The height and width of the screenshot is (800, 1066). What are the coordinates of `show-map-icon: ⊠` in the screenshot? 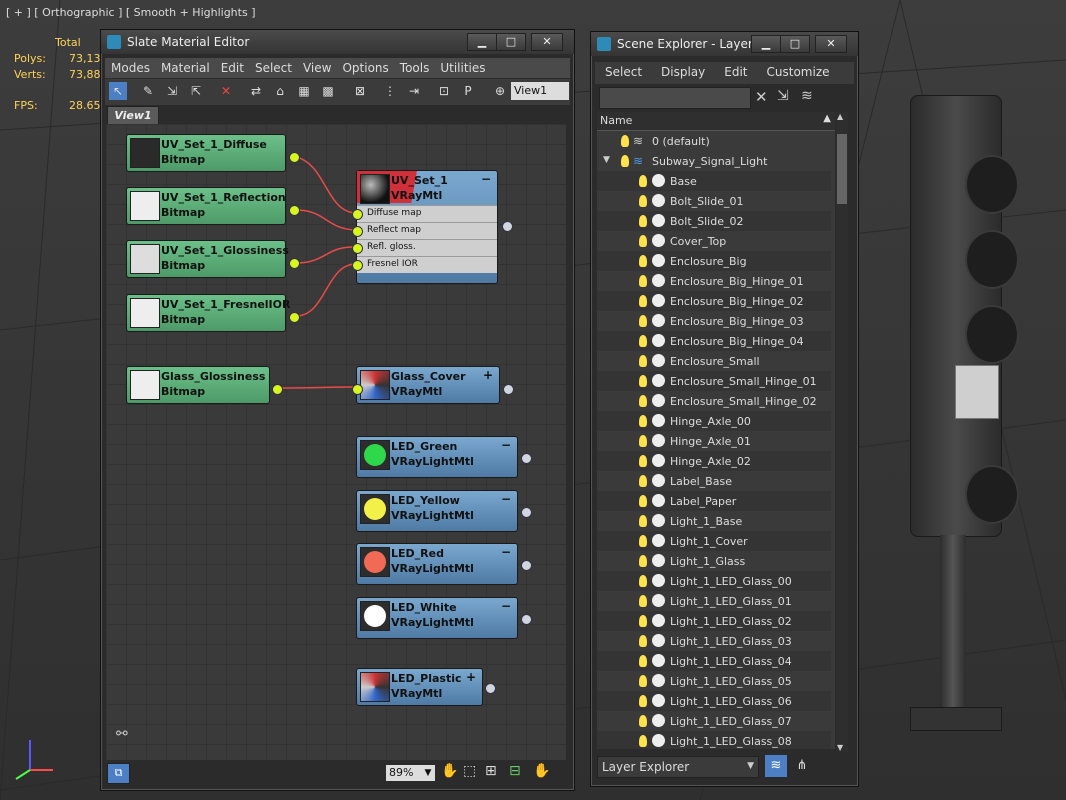 It's located at (360, 91).